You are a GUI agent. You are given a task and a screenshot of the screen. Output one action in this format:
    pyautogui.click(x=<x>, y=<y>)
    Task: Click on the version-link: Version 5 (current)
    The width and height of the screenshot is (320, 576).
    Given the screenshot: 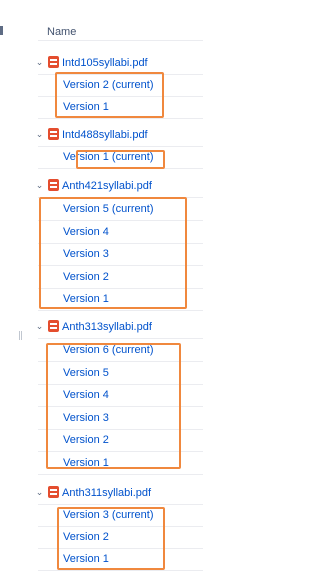 What is the action you would take?
    pyautogui.click(x=108, y=209)
    